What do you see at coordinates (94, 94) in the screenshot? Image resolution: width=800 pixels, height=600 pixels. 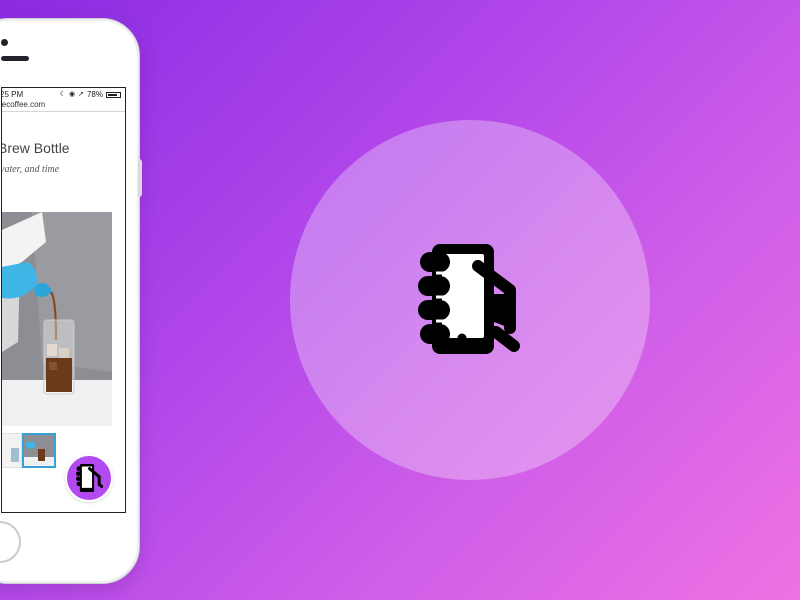 I see `battery-percent: 78%` at bounding box center [94, 94].